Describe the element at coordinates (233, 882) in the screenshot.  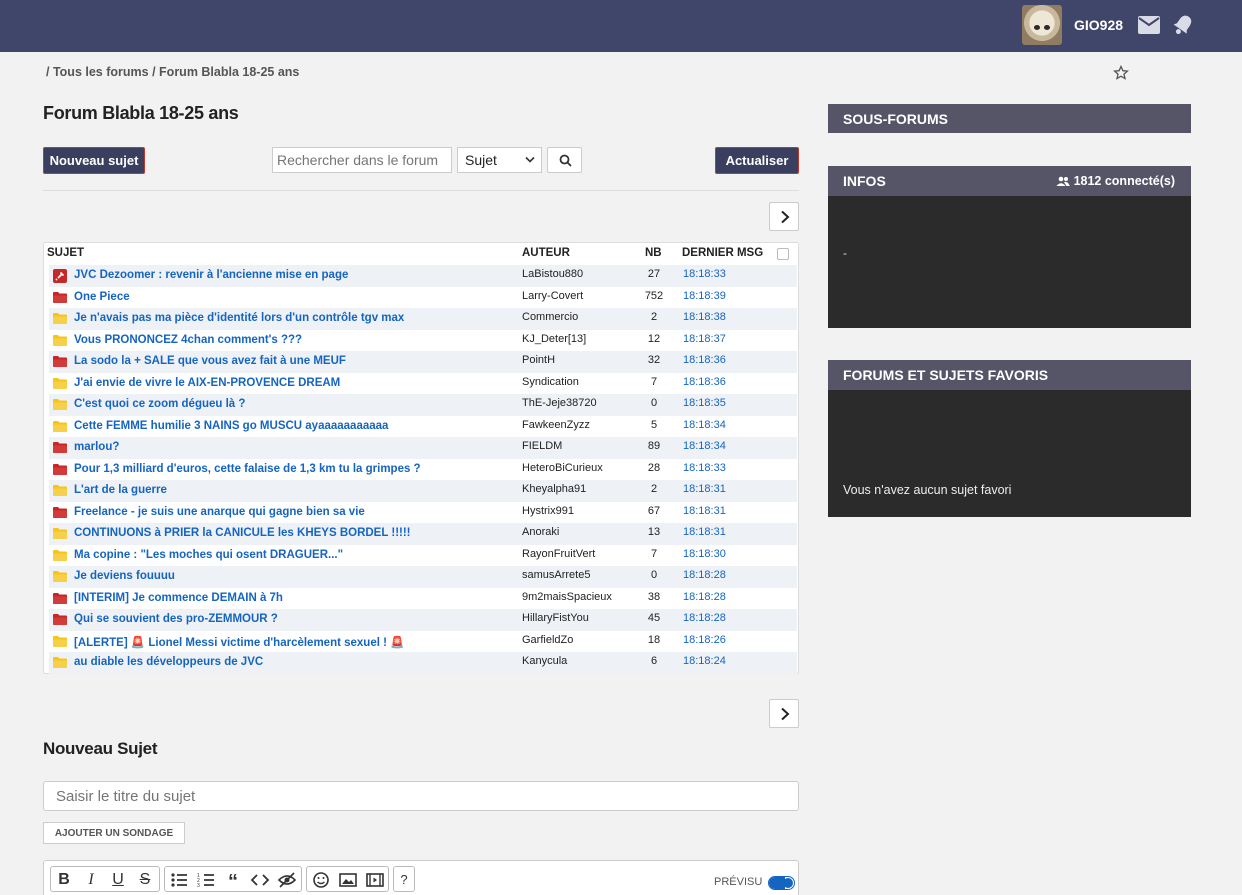
I see `quote-icon: “` at that location.